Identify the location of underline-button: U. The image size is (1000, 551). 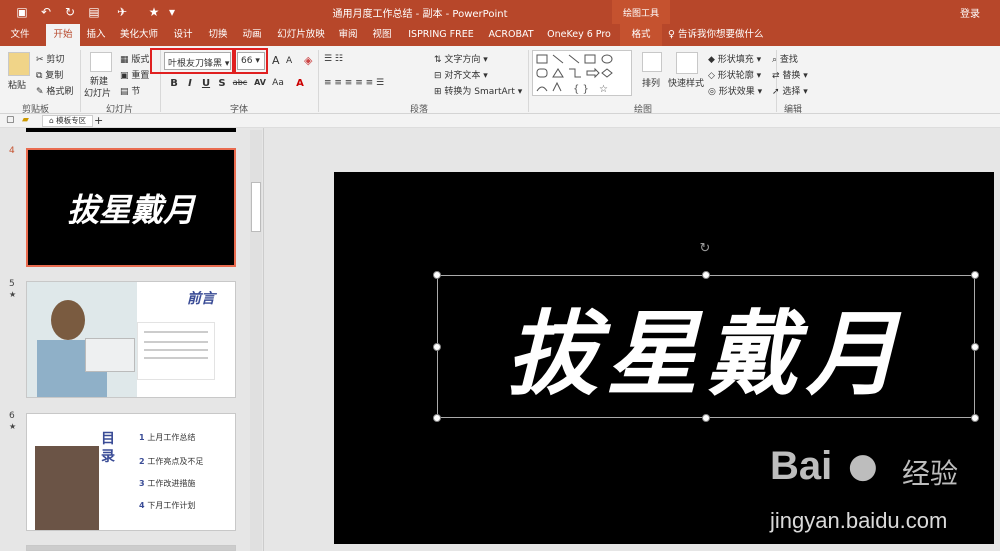
(206, 83).